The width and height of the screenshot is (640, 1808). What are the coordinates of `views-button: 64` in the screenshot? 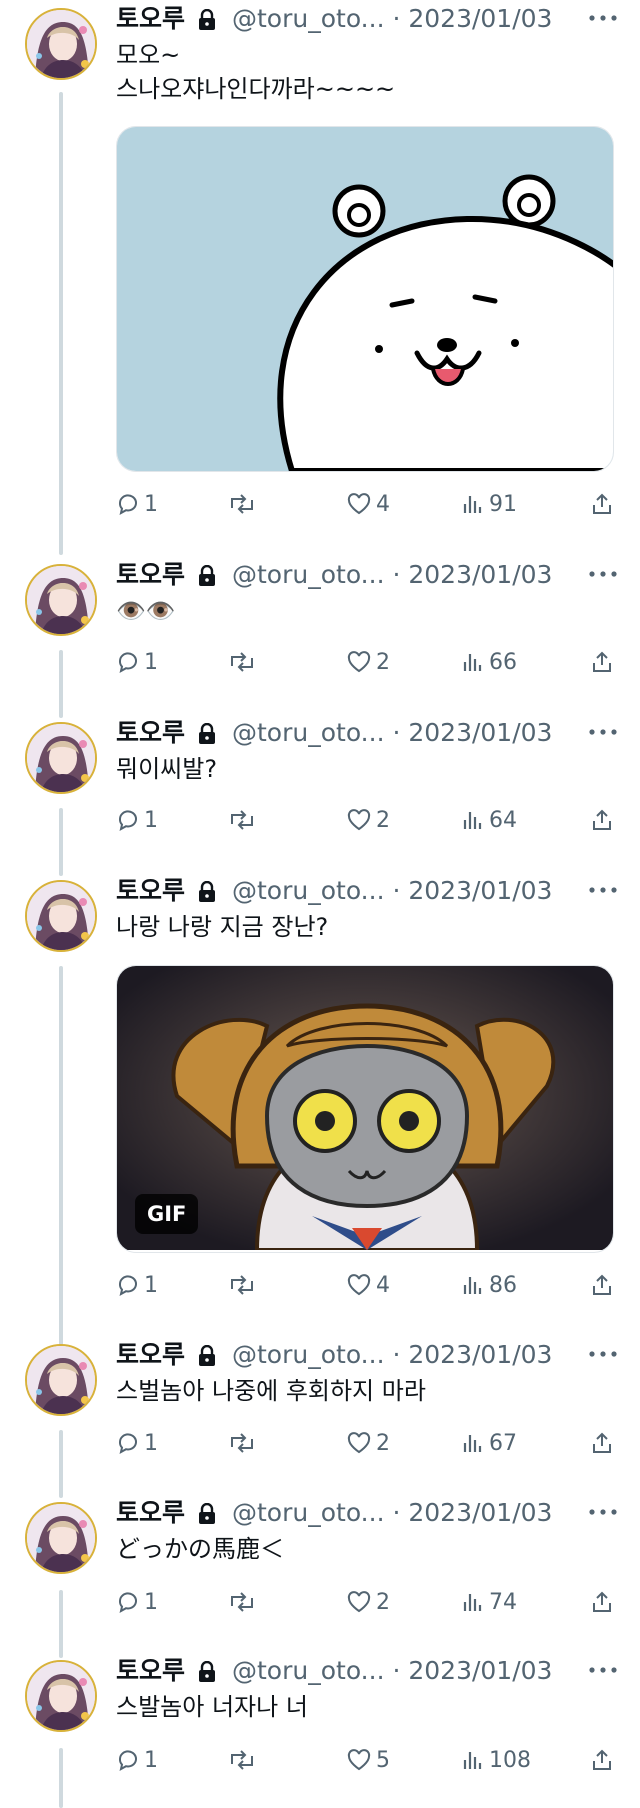 It's located at (489, 820).